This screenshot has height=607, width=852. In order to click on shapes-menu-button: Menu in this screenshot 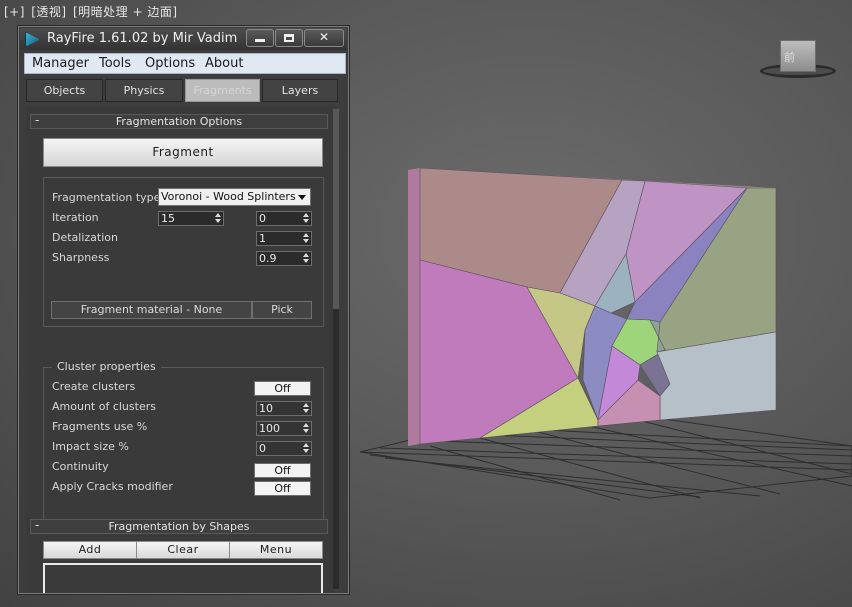, I will do `click(276, 550)`.